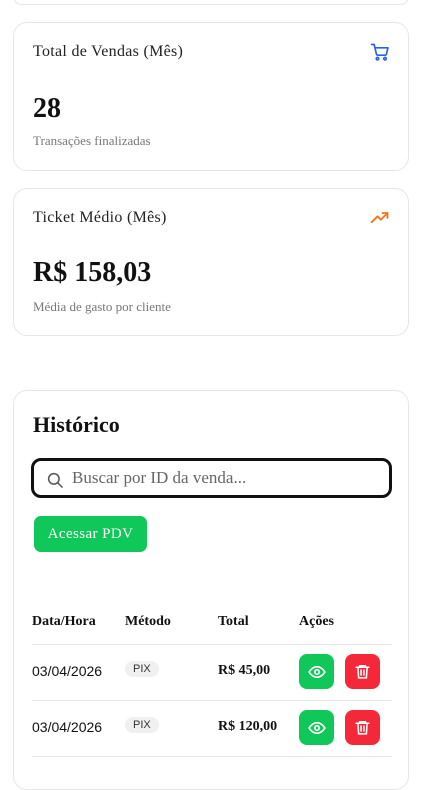 This screenshot has height=790, width=422. What do you see at coordinates (47, 108) in the screenshot?
I see `stat-value: 28` at bounding box center [47, 108].